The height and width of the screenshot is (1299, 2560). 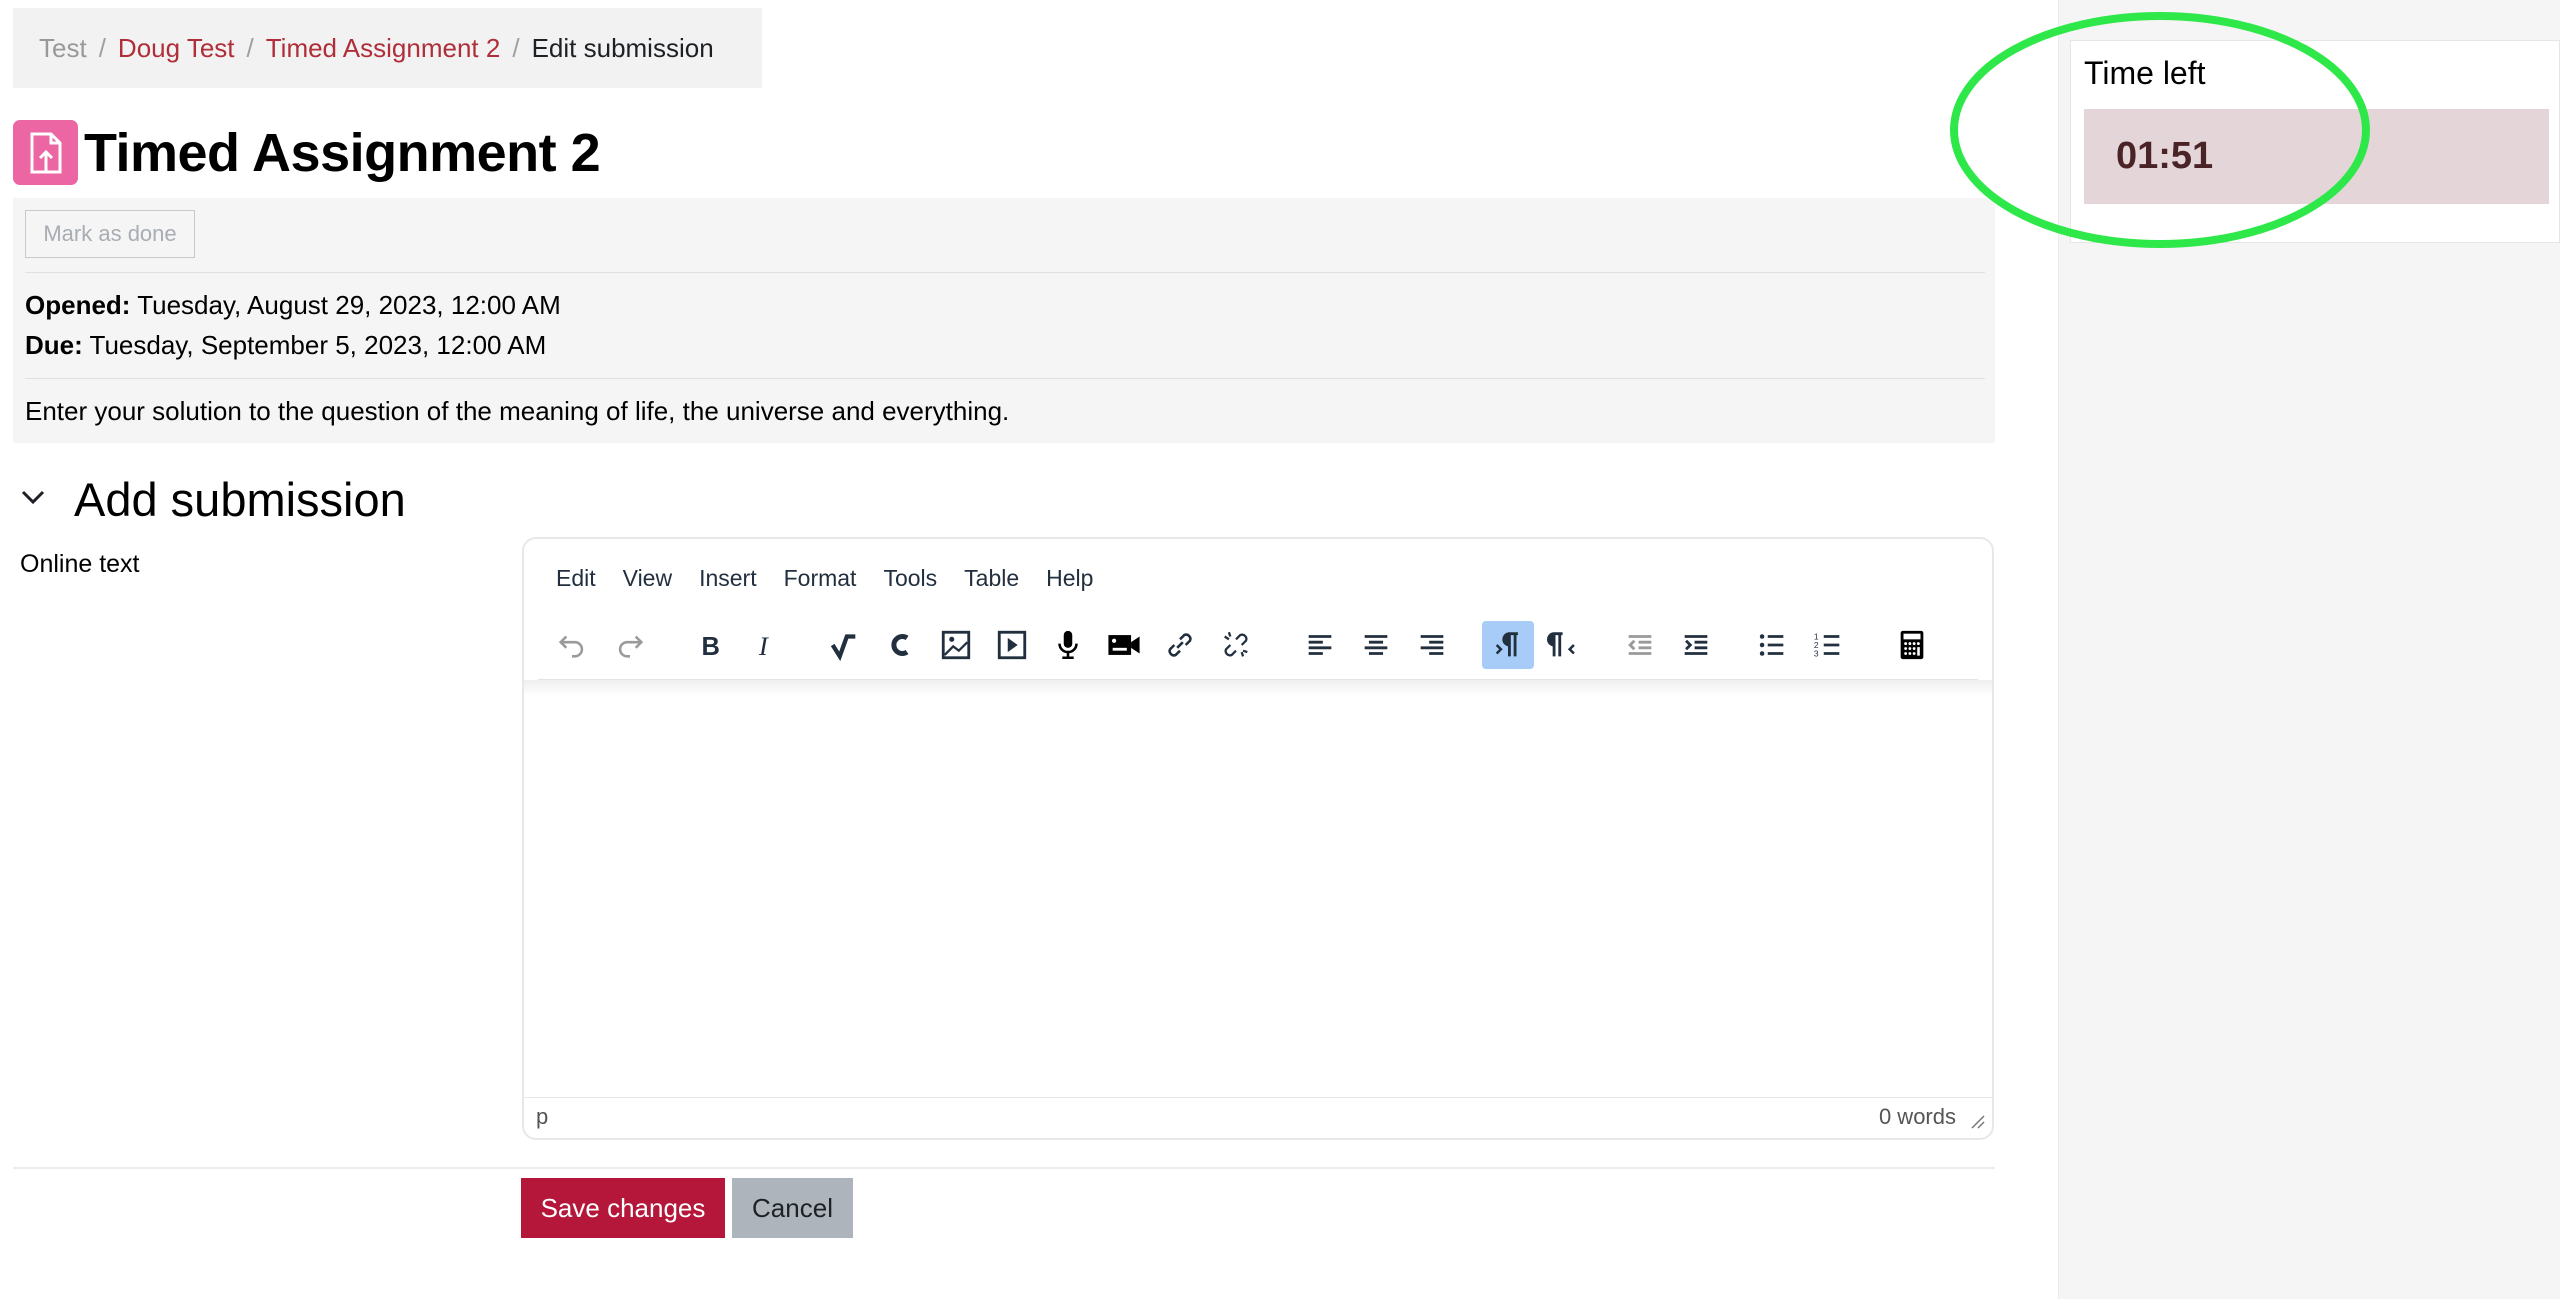 What do you see at coordinates (1004, 1168) in the screenshot?
I see `form-divider` at bounding box center [1004, 1168].